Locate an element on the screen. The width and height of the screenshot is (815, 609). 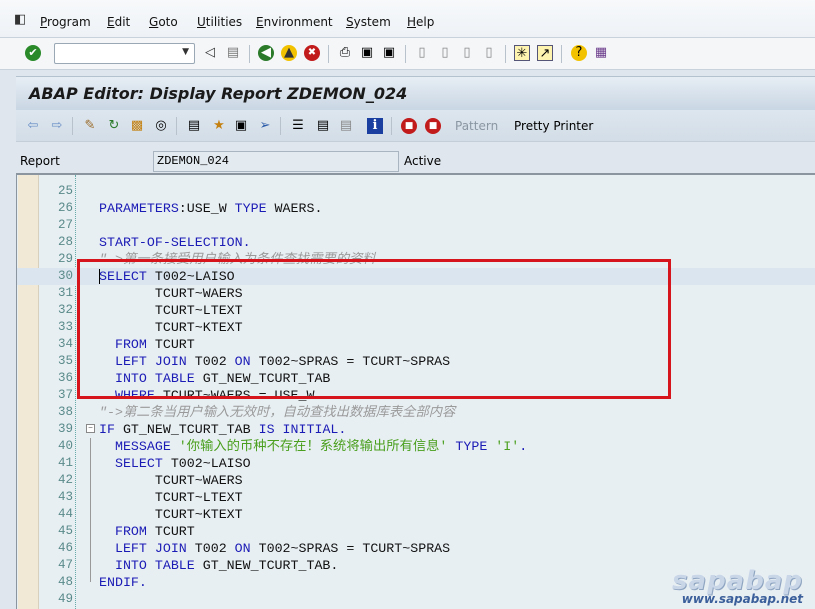
code-token: "->第二条当用户输入无效时，自动查找出数据库表全部内容 is located at coordinates (277, 412).